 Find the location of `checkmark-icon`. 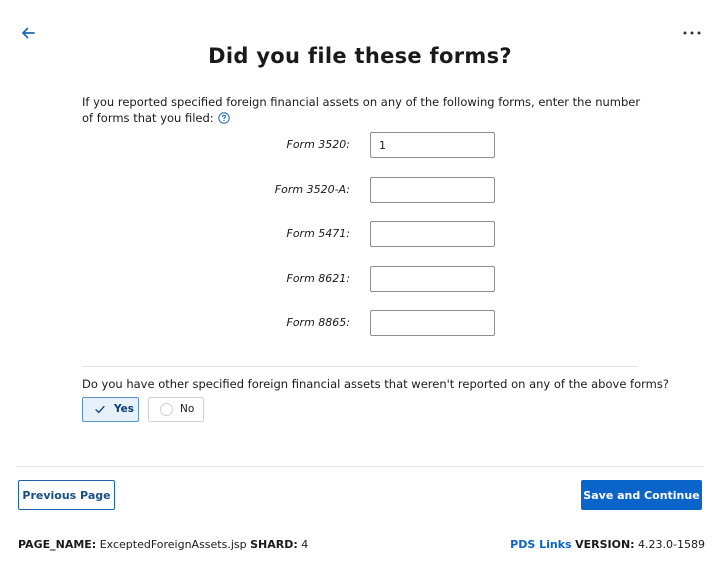

checkmark-icon is located at coordinates (100, 409).